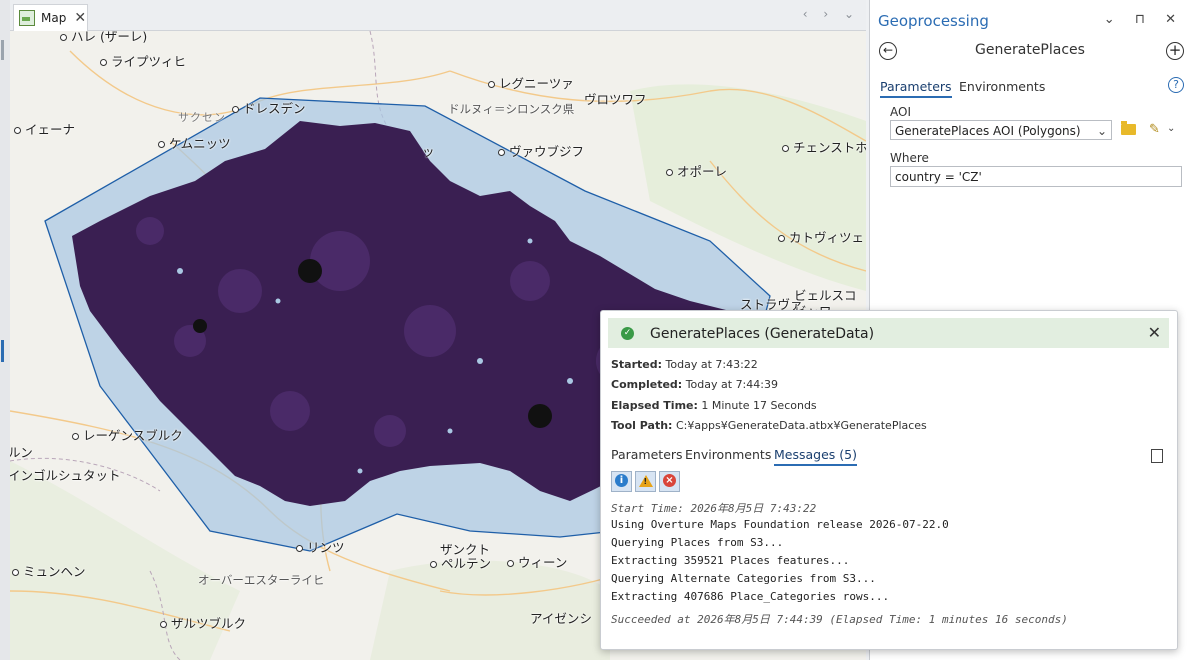 This screenshot has height=660, width=1189. What do you see at coordinates (714, 508) in the screenshot?
I see `message-line: Start Time: 2026年8月5日 7:43:22` at bounding box center [714, 508].